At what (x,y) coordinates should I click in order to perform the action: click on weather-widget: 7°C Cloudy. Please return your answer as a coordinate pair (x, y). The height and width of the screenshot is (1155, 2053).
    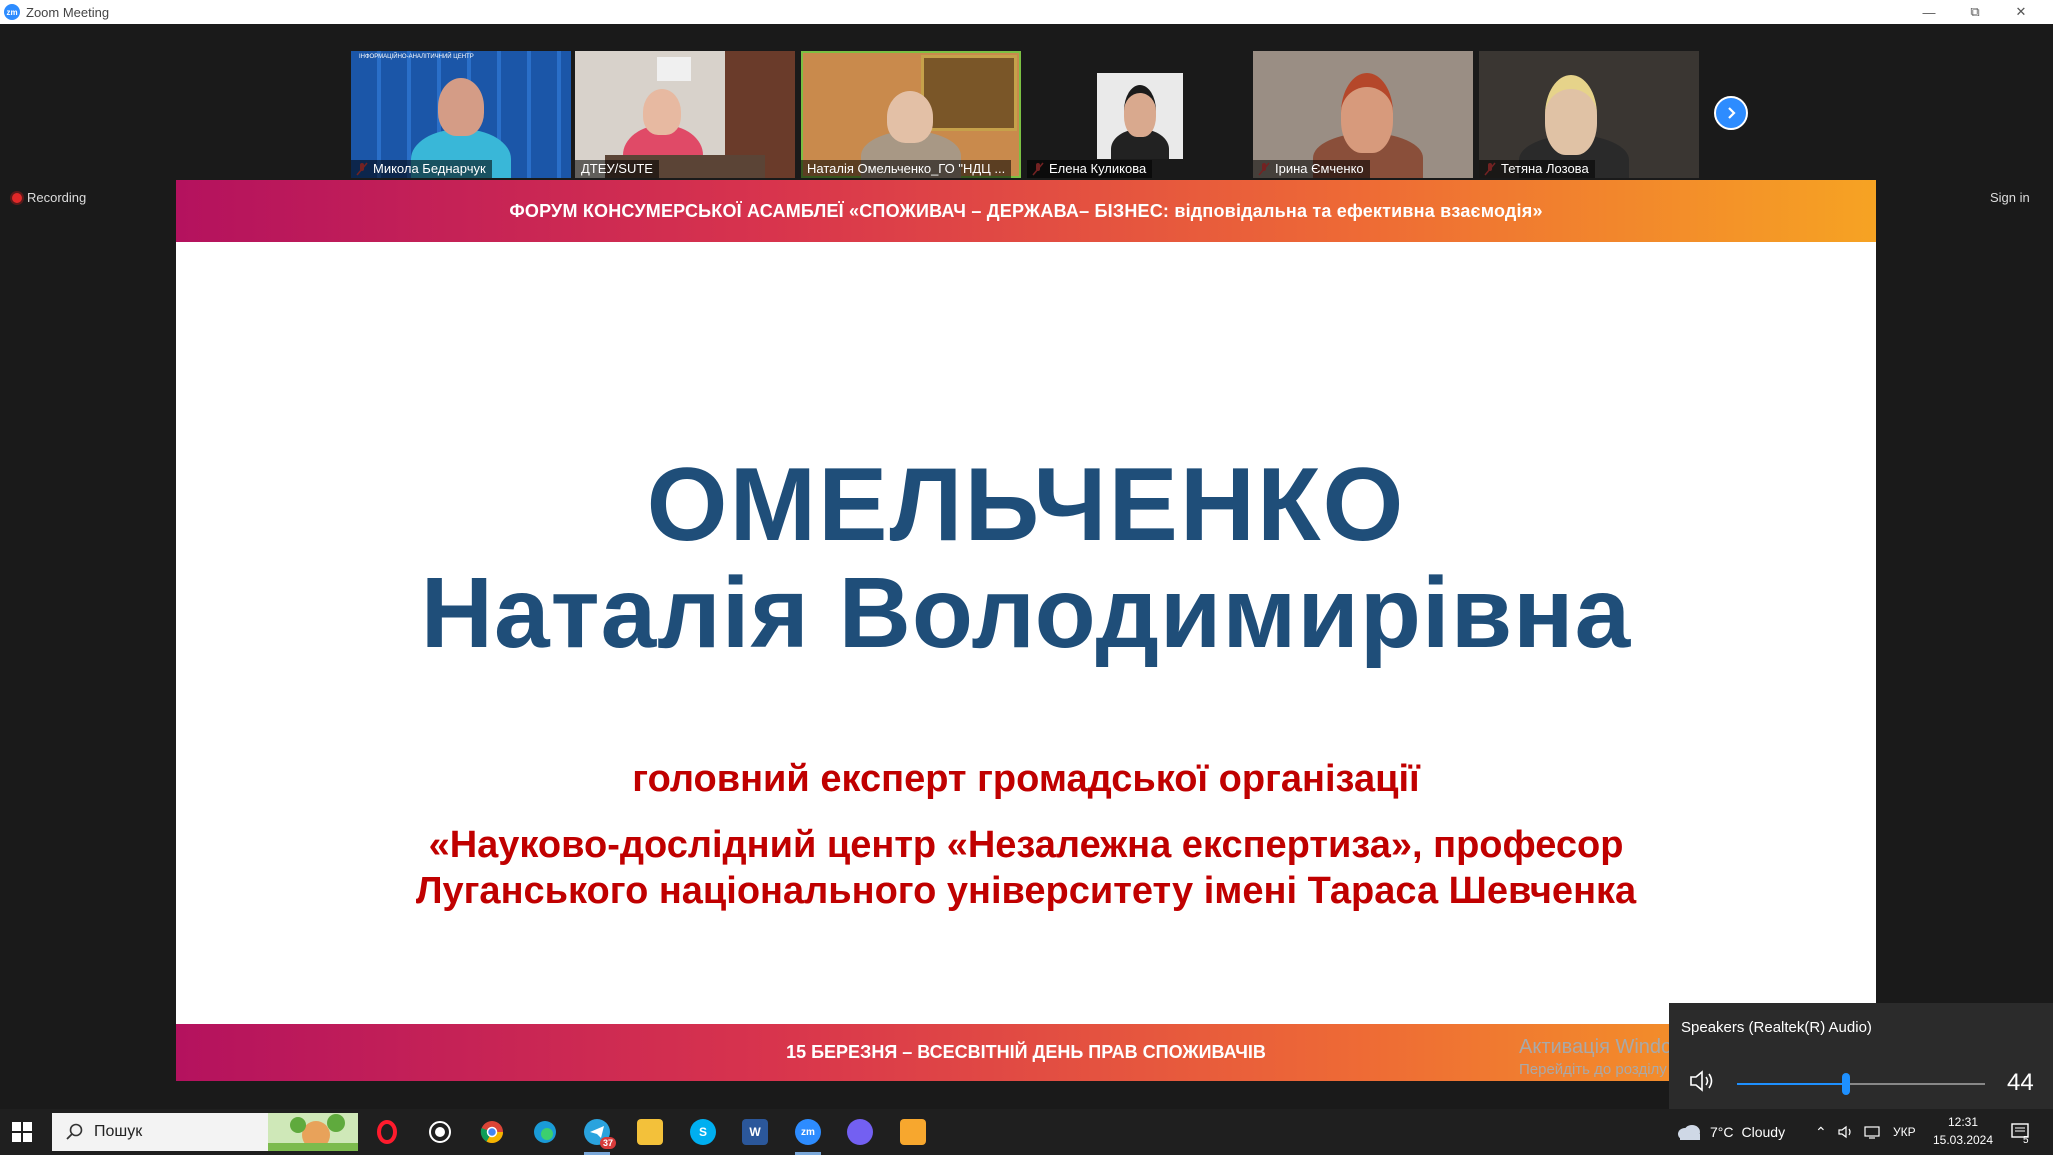
    Looking at the image, I should click on (1730, 1132).